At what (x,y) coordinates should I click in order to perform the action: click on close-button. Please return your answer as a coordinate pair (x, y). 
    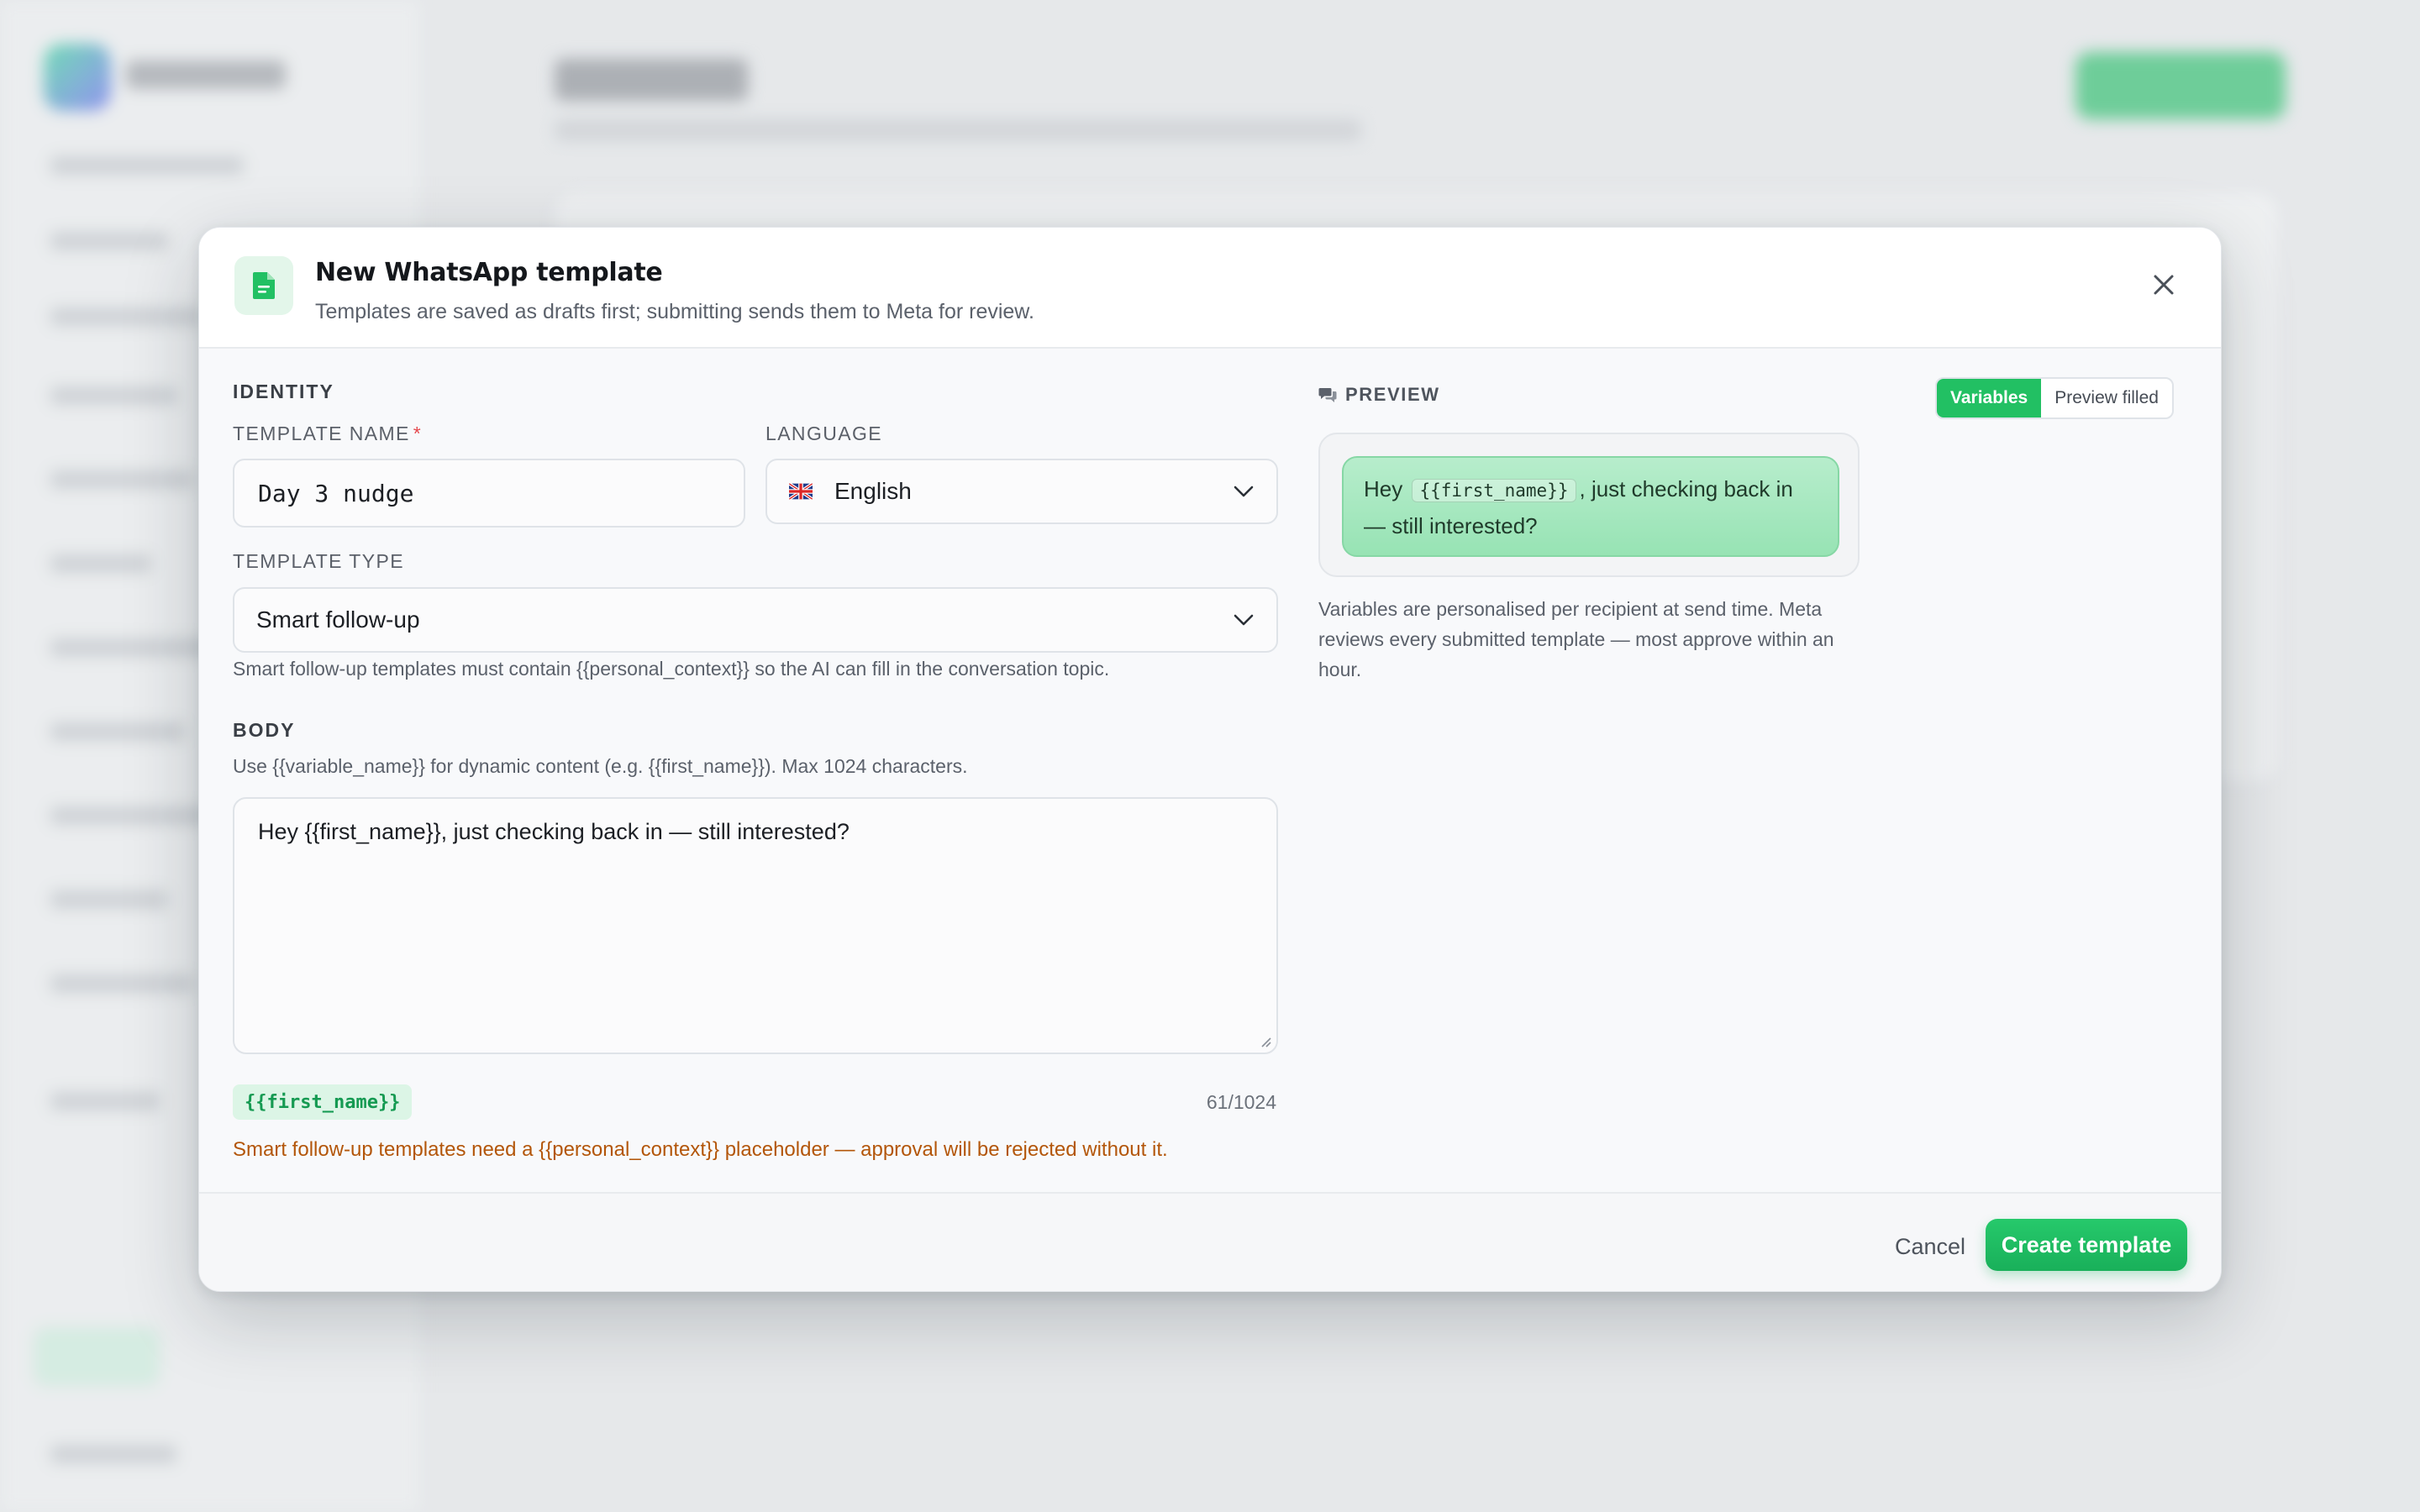
    Looking at the image, I should click on (2163, 284).